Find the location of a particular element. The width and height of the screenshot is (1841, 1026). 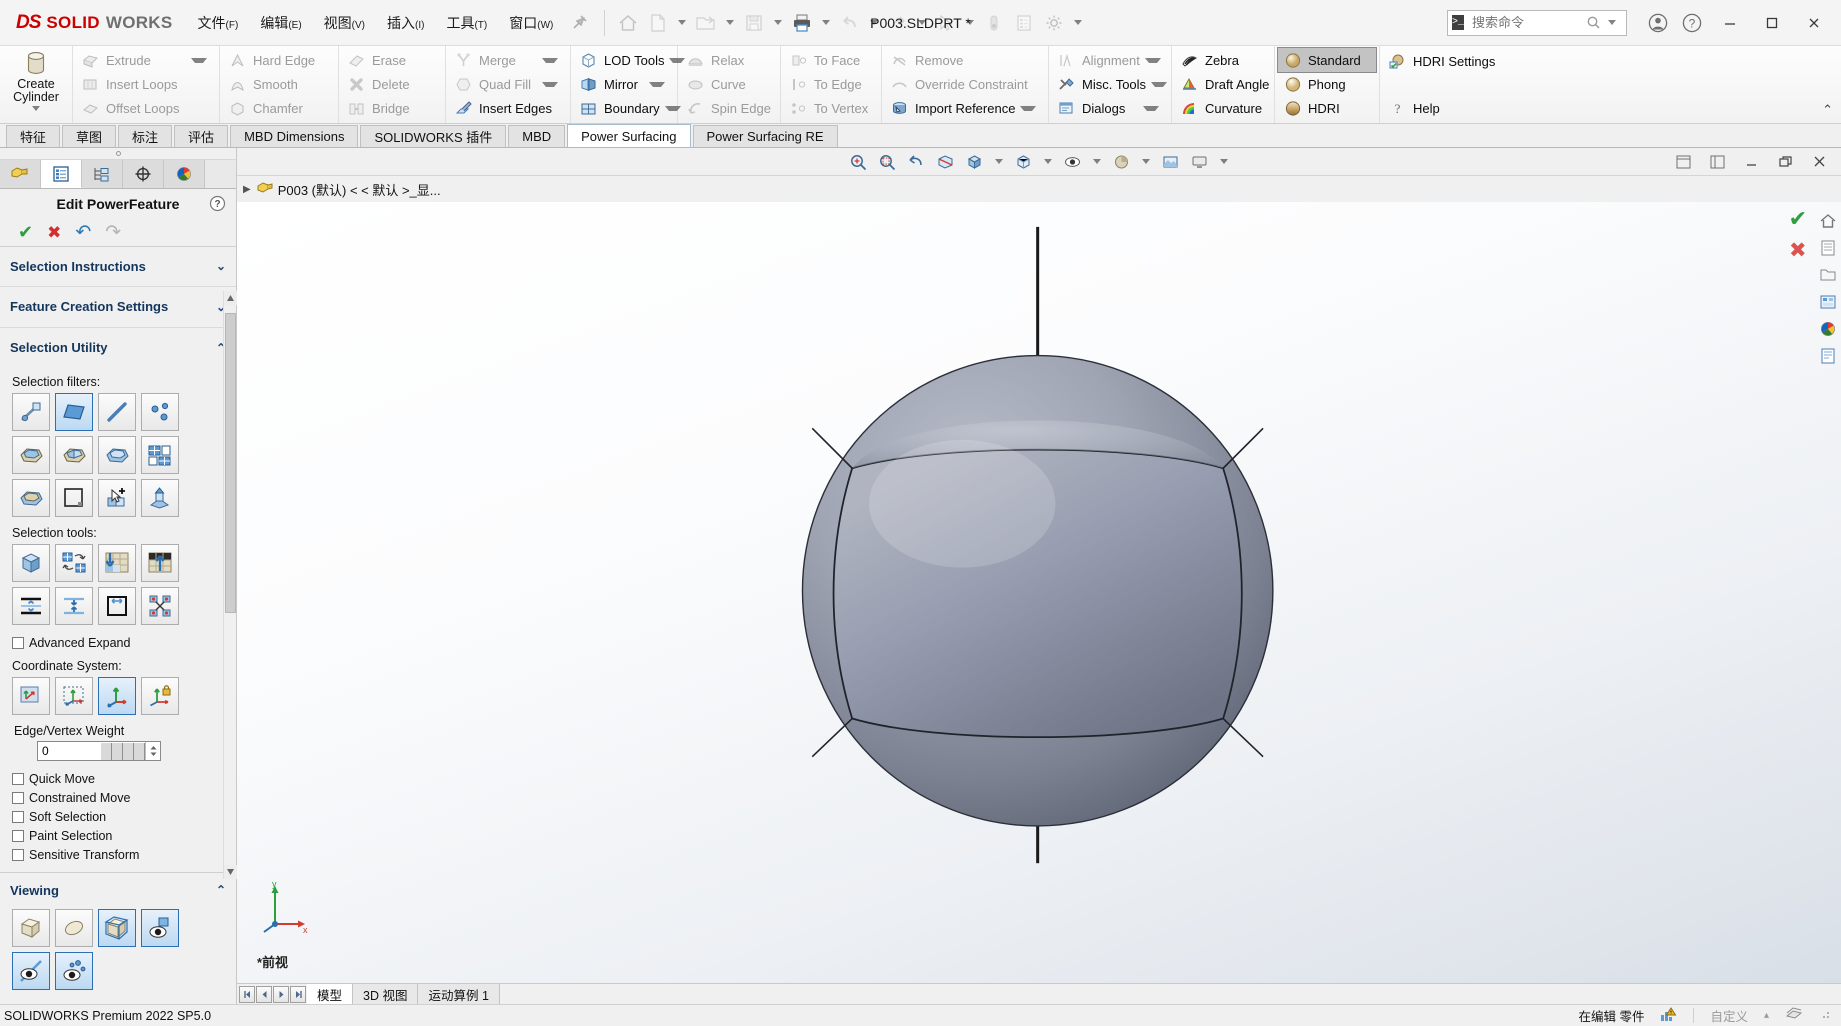

cs-world-icon is located at coordinates (117, 696).